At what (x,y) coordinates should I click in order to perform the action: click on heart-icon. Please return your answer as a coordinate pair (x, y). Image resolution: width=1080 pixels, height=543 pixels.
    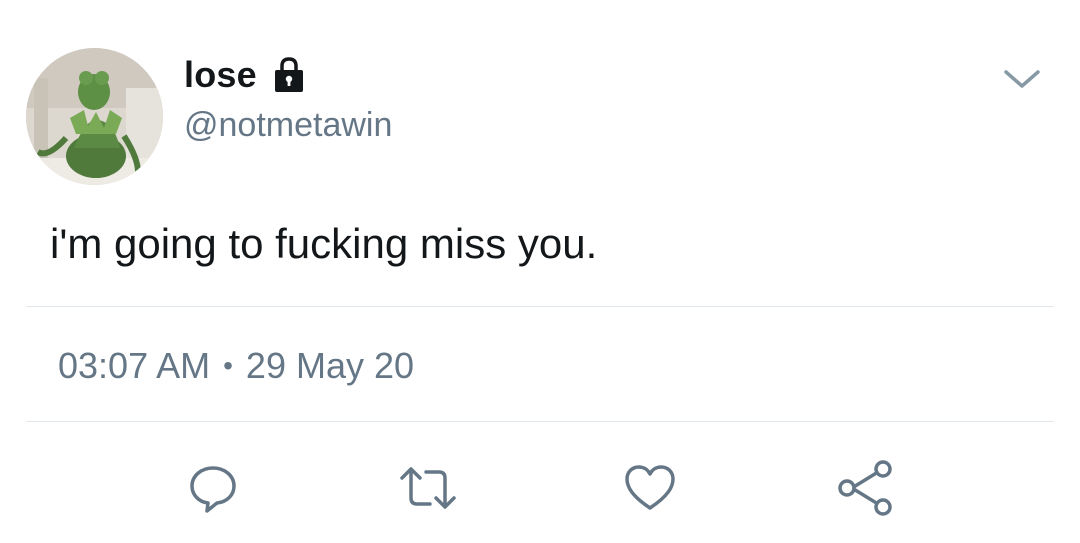
    Looking at the image, I should click on (650, 487).